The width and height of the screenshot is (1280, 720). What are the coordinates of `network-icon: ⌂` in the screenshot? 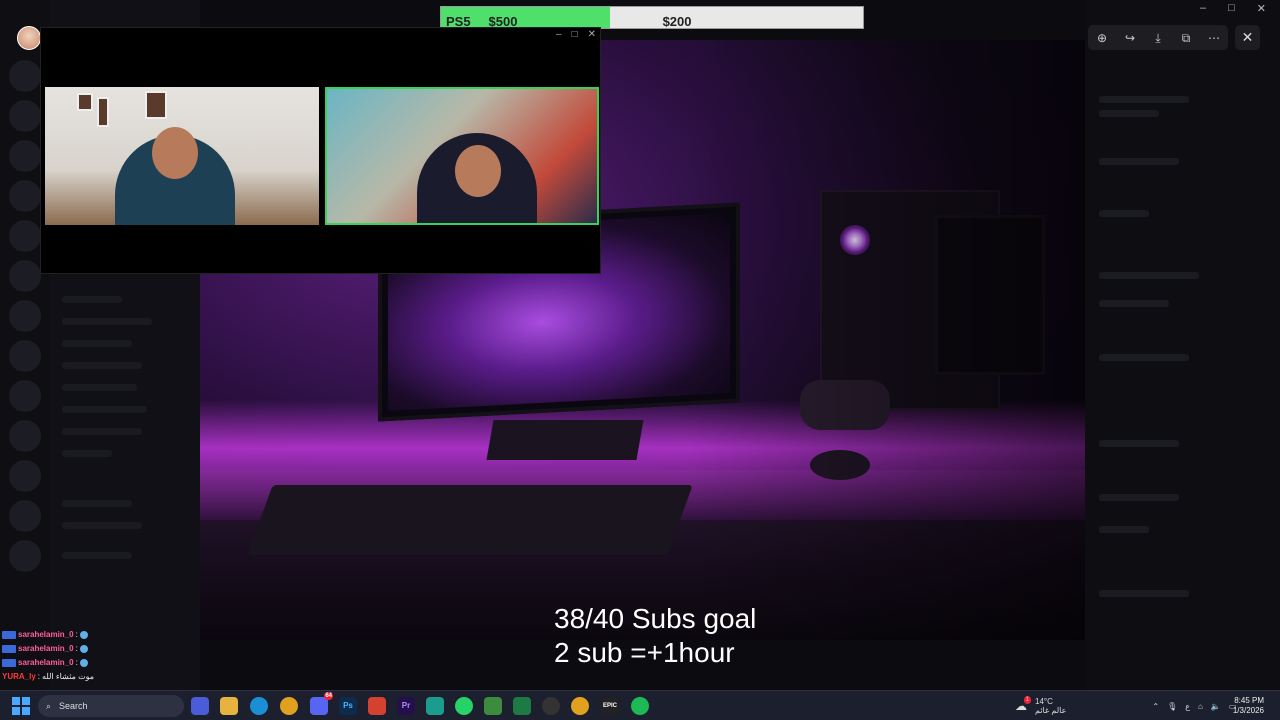 It's located at (1200, 706).